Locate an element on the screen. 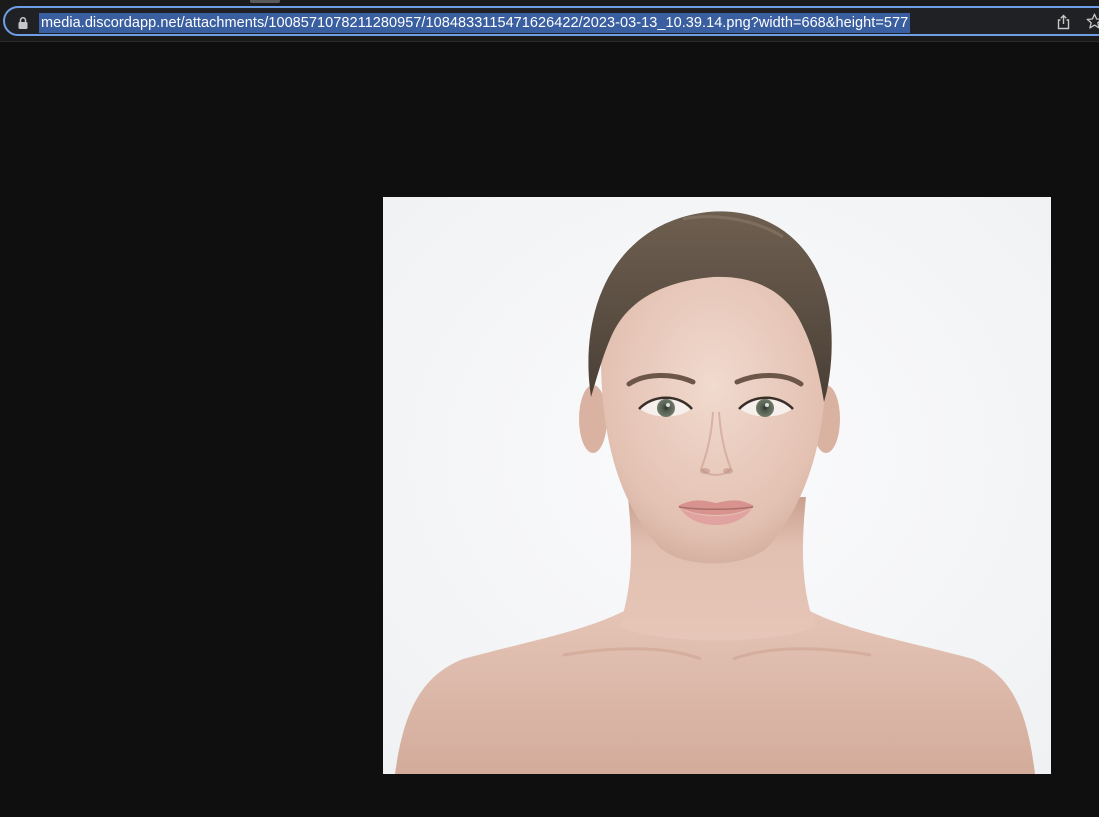 The width and height of the screenshot is (1099, 817). lock-icon is located at coordinates (23, 23).